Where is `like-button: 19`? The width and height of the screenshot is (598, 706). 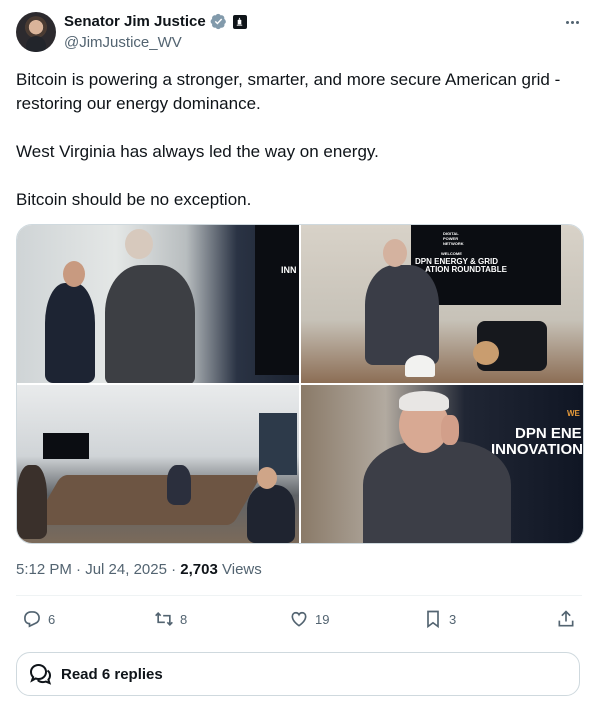
like-button: 19 is located at coordinates (309, 619).